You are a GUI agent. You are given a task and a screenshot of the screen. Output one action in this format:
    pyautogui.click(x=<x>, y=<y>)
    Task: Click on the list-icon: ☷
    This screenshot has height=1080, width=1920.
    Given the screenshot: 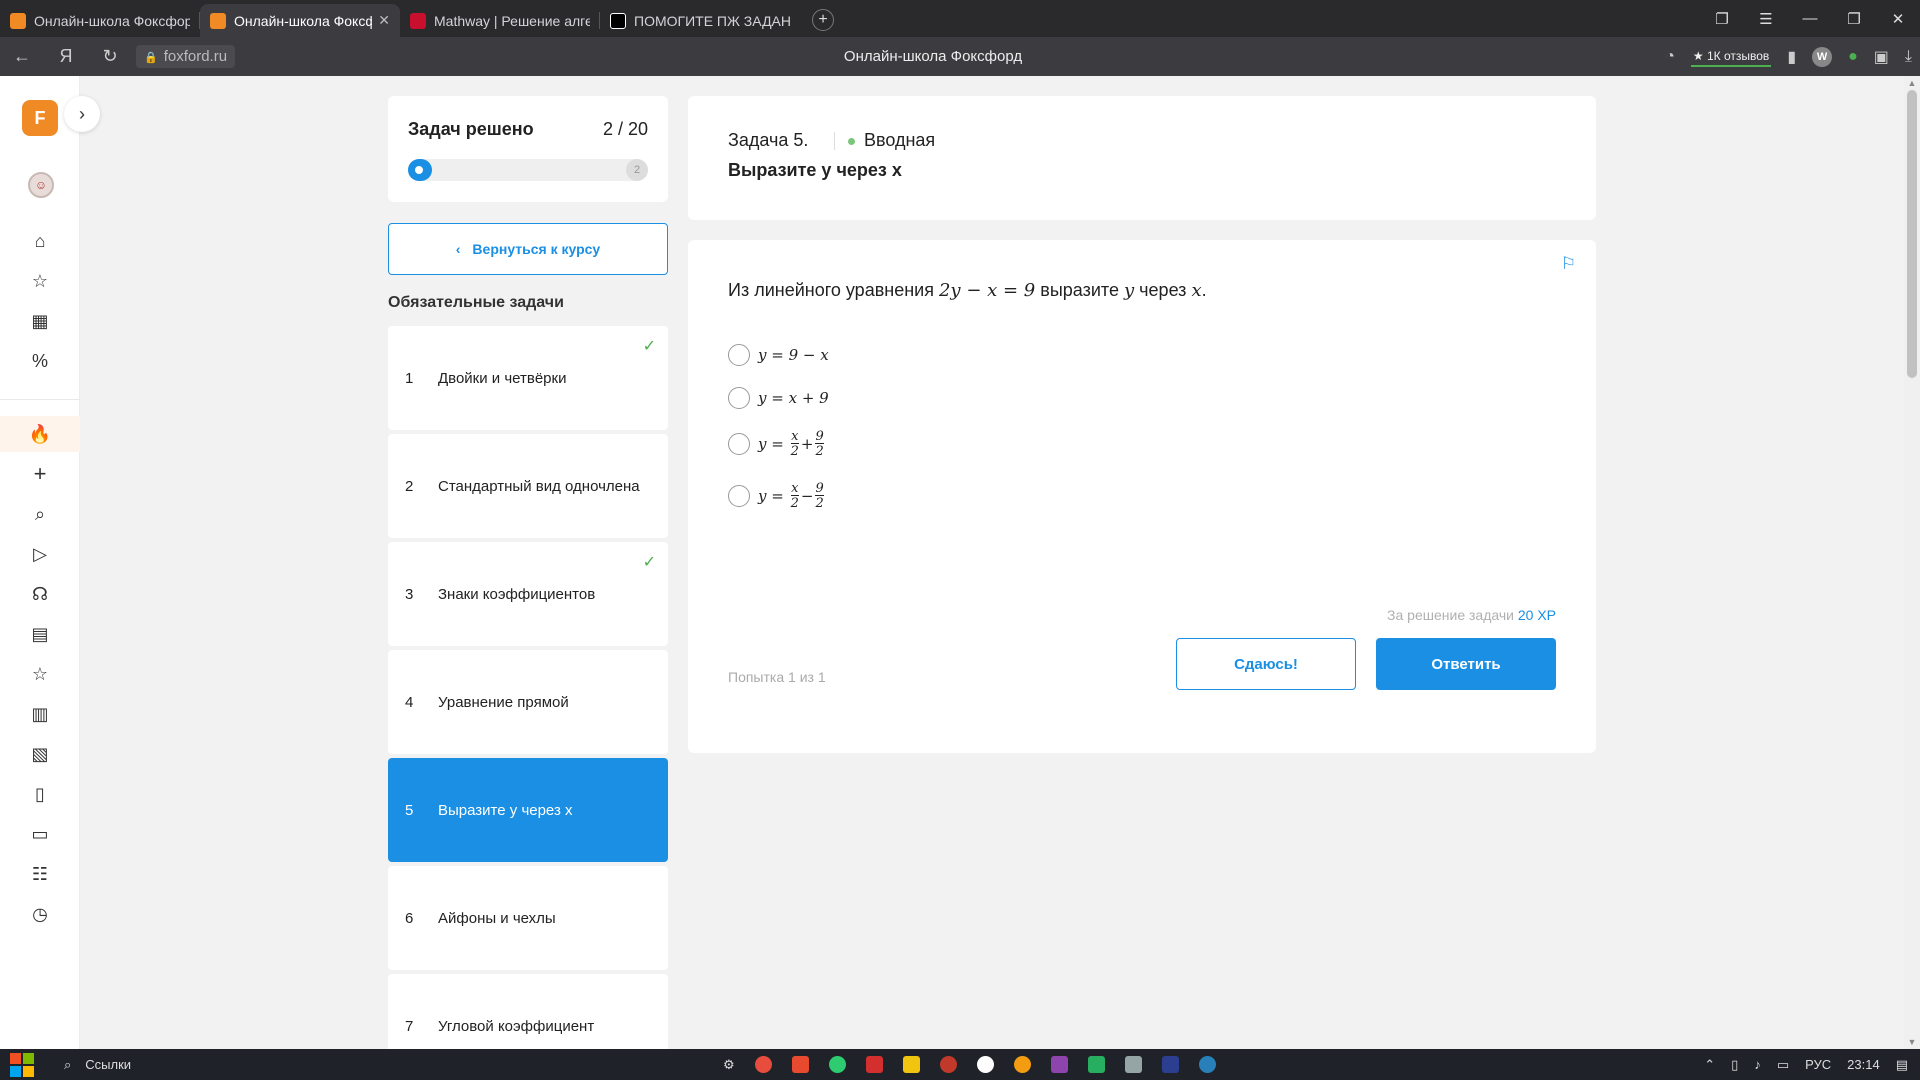 What is the action you would take?
    pyautogui.click(x=40, y=874)
    